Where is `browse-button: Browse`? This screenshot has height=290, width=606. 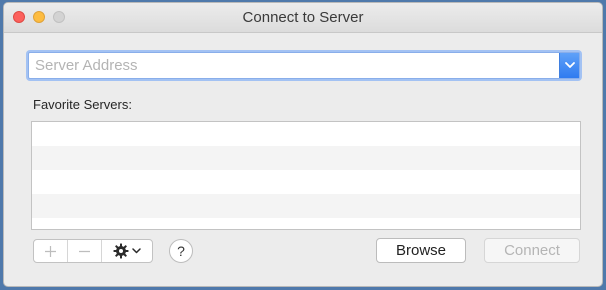
browse-button: Browse is located at coordinates (421, 250).